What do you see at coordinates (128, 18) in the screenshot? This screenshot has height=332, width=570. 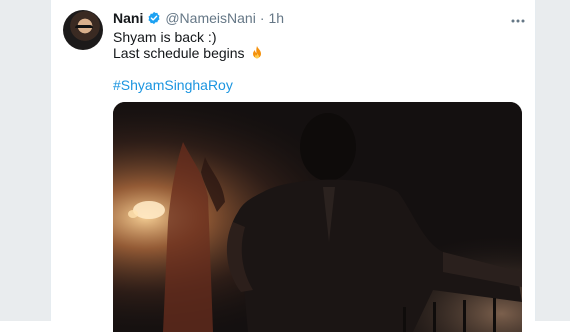 I see `author-name: Nani` at bounding box center [128, 18].